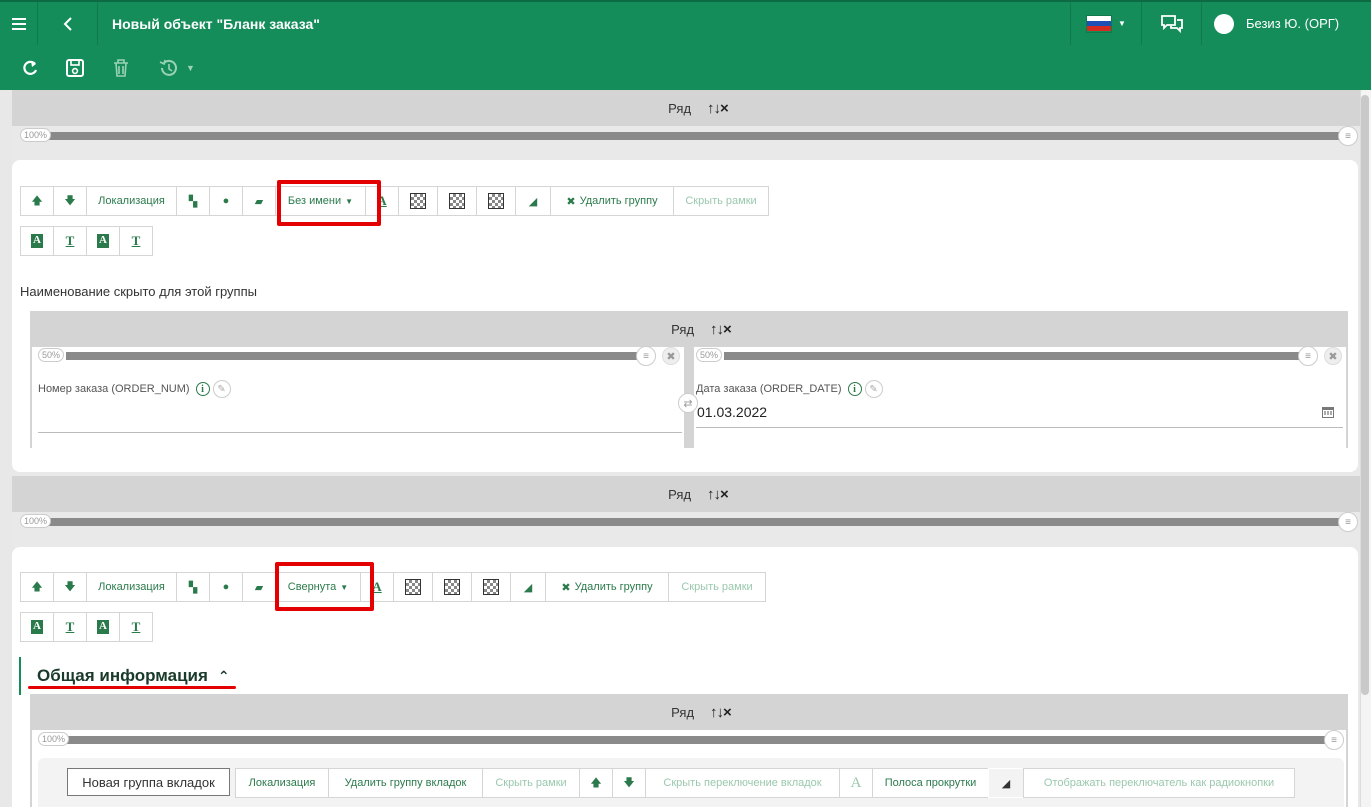  Describe the element at coordinates (1328, 414) in the screenshot. I see `calendar-icon` at that location.